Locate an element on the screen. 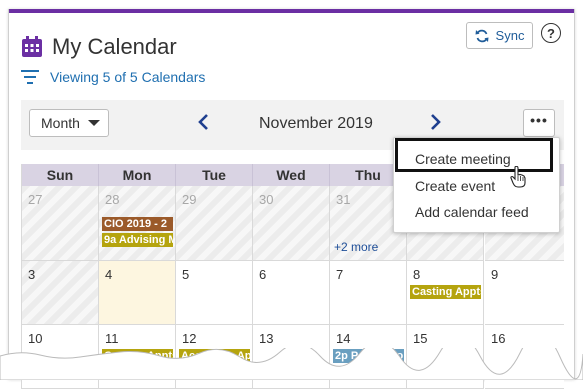 Image resolution: width=583 pixels, height=389 pixels. day-number: 5 is located at coordinates (186, 274).